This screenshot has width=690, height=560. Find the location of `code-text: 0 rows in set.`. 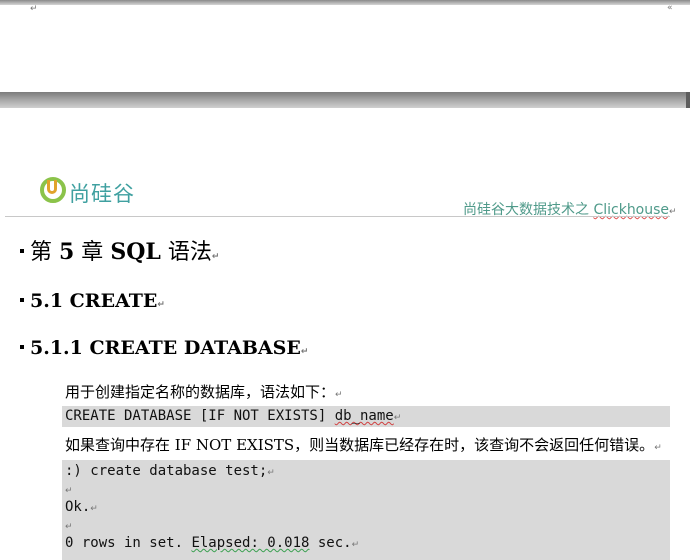

code-text: 0 rows in set. is located at coordinates (128, 543).